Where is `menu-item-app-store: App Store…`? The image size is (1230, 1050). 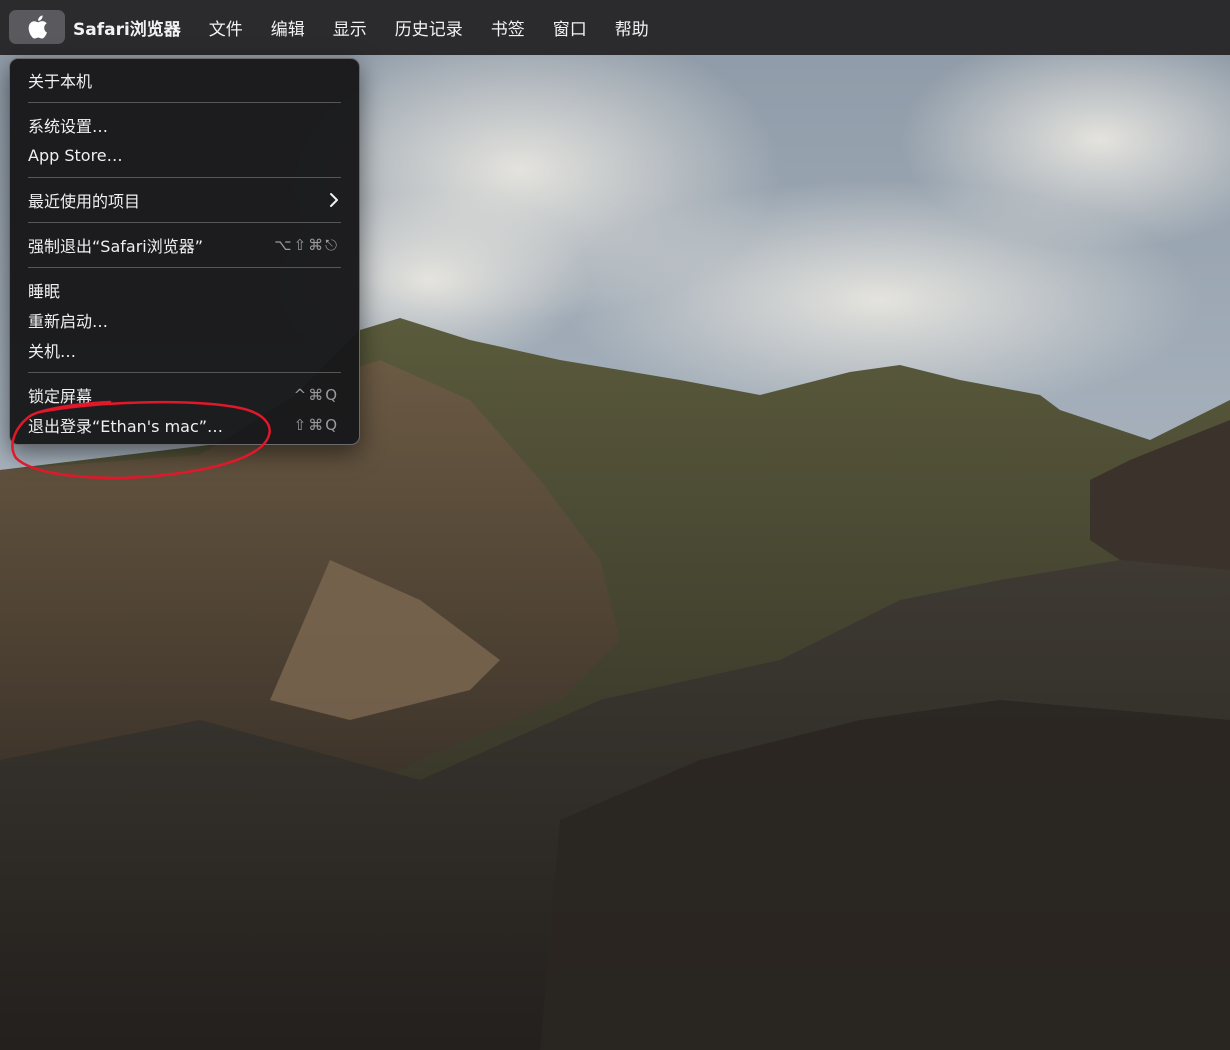 menu-item-app-store: App Store… is located at coordinates (184, 155).